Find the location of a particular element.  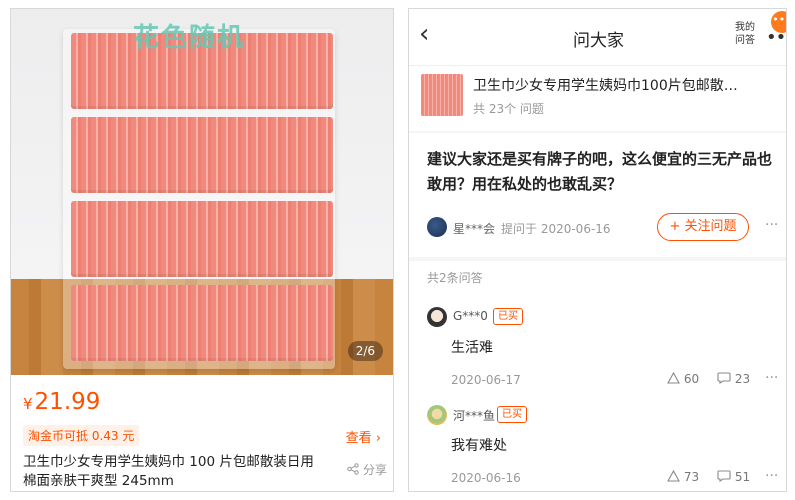

share-label: 分享 is located at coordinates (374, 470).